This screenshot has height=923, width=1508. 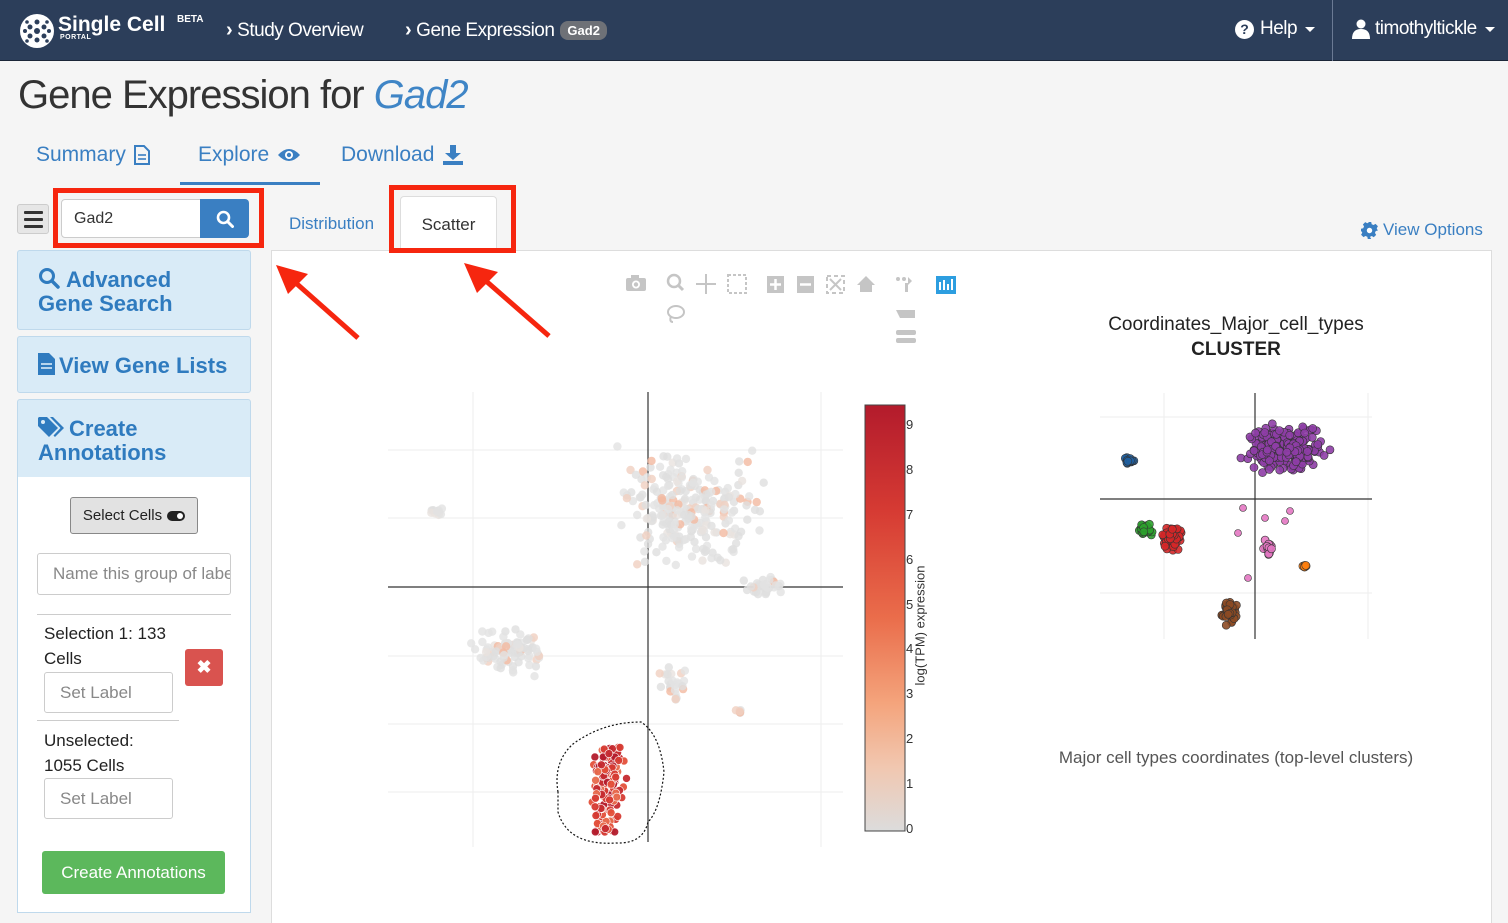 I want to click on group-name-input, so click(x=134, y=574).